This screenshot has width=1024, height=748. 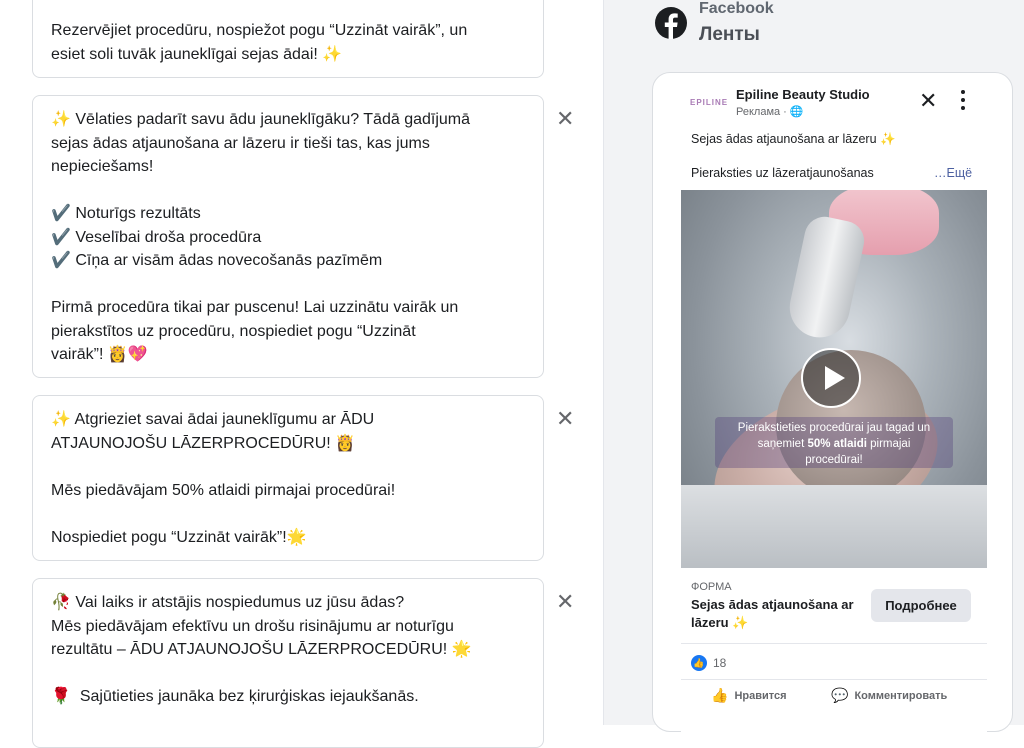 What do you see at coordinates (709, 102) in the screenshot?
I see `page-avatar-logo: EPILINE` at bounding box center [709, 102].